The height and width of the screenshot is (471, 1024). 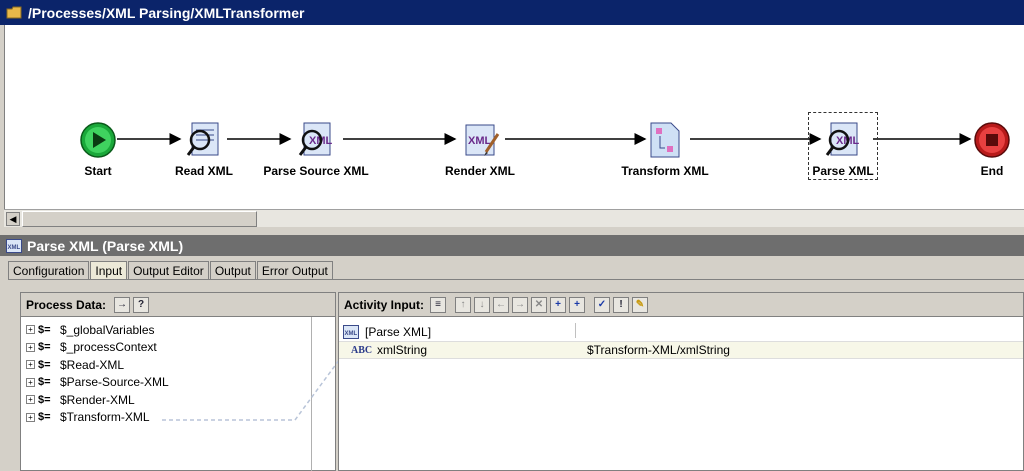 I want to click on input-field-name: xmlString, so click(x=402, y=350).